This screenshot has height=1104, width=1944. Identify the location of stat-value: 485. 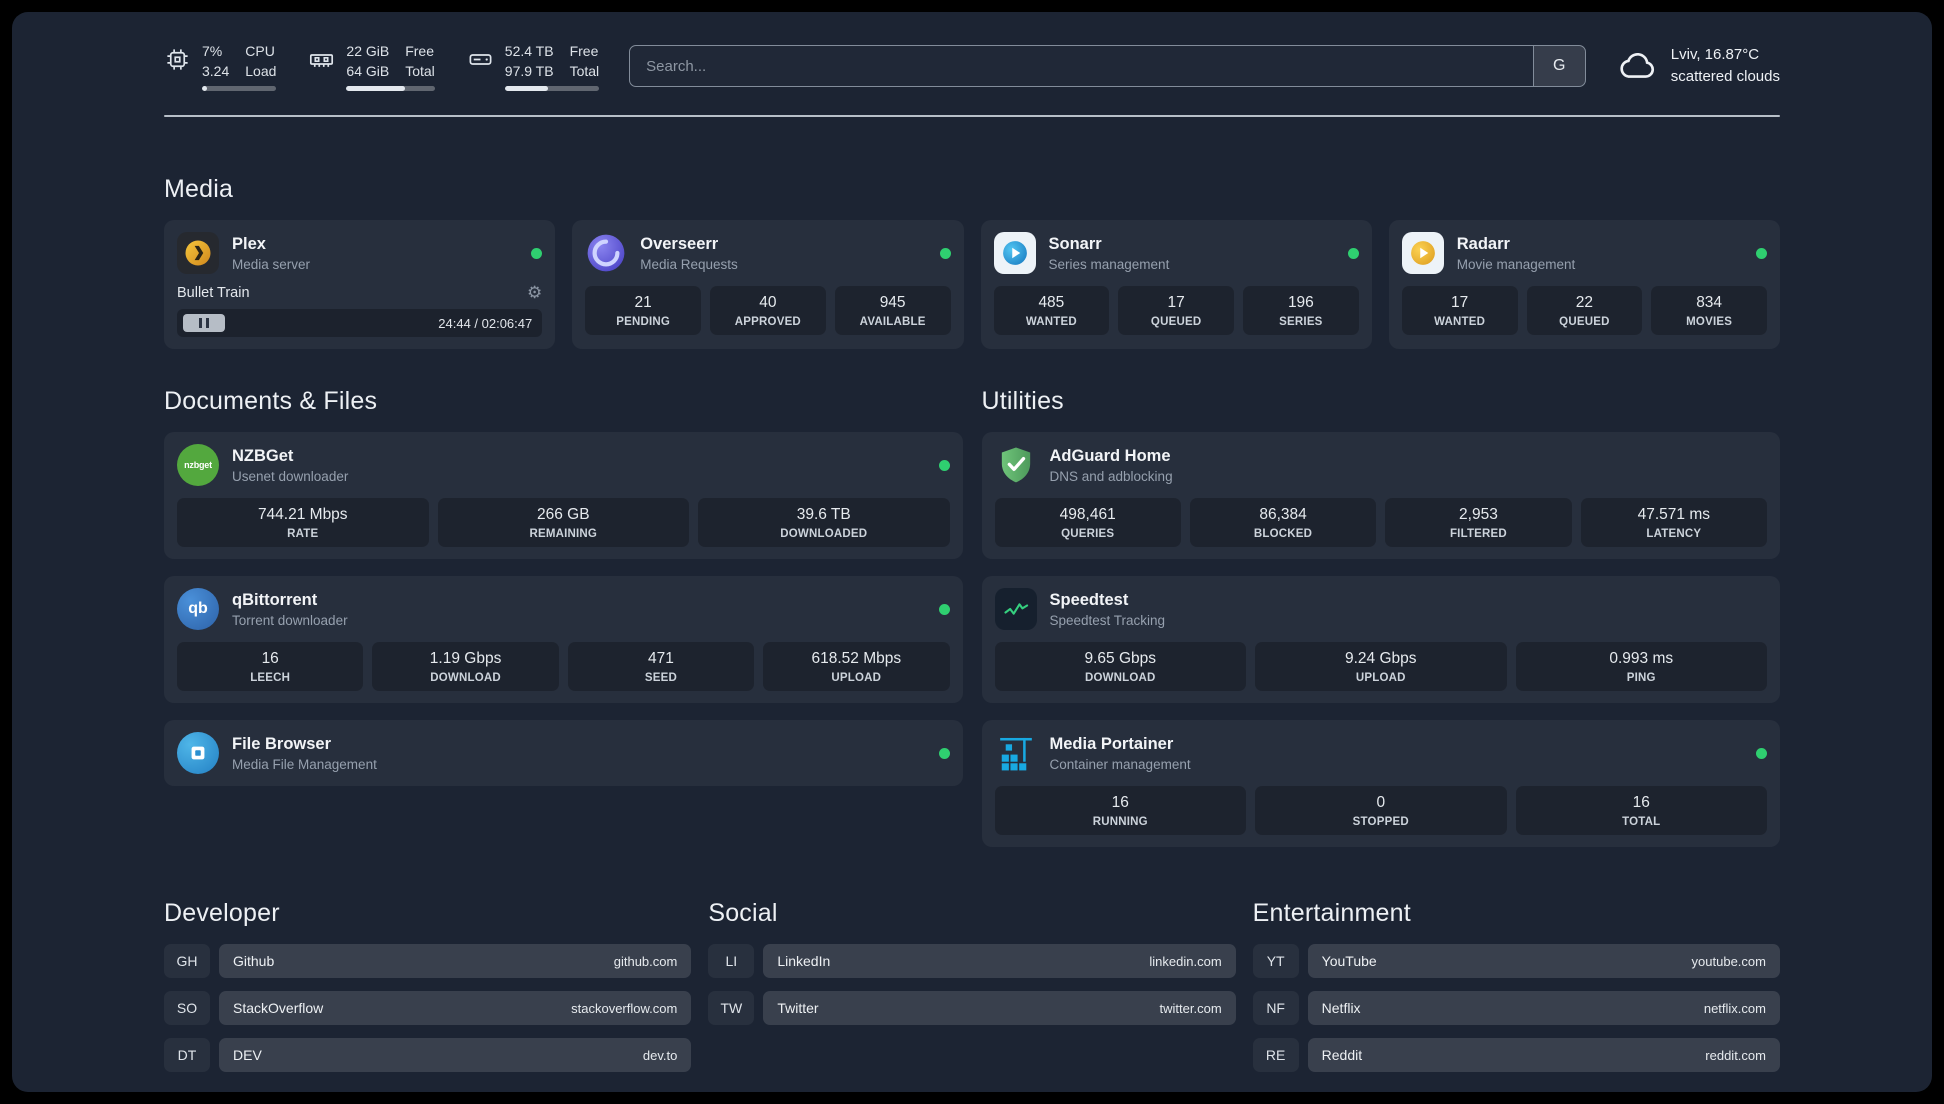
(1051, 303).